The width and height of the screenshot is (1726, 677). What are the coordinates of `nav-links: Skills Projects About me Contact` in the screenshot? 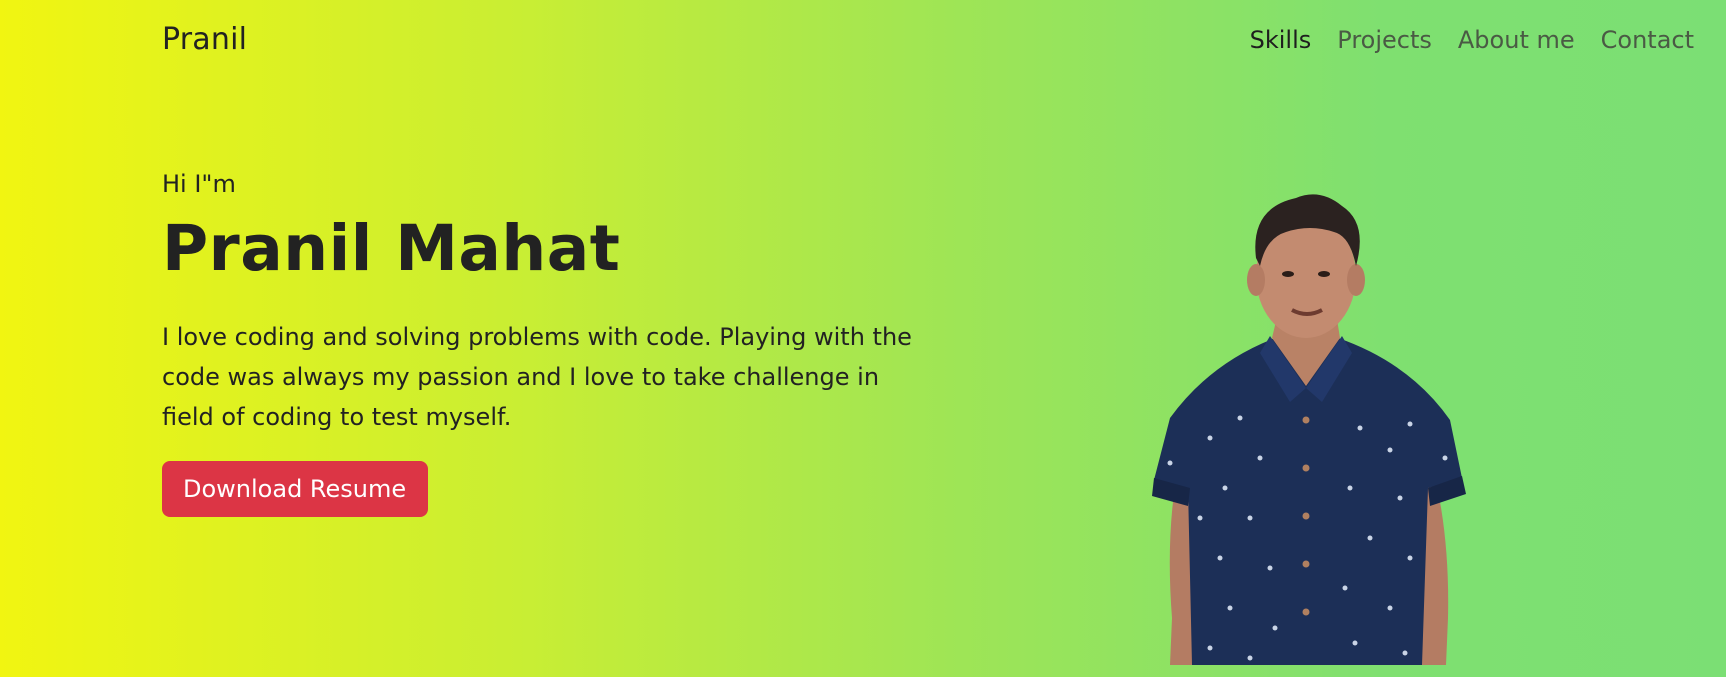 It's located at (1472, 40).